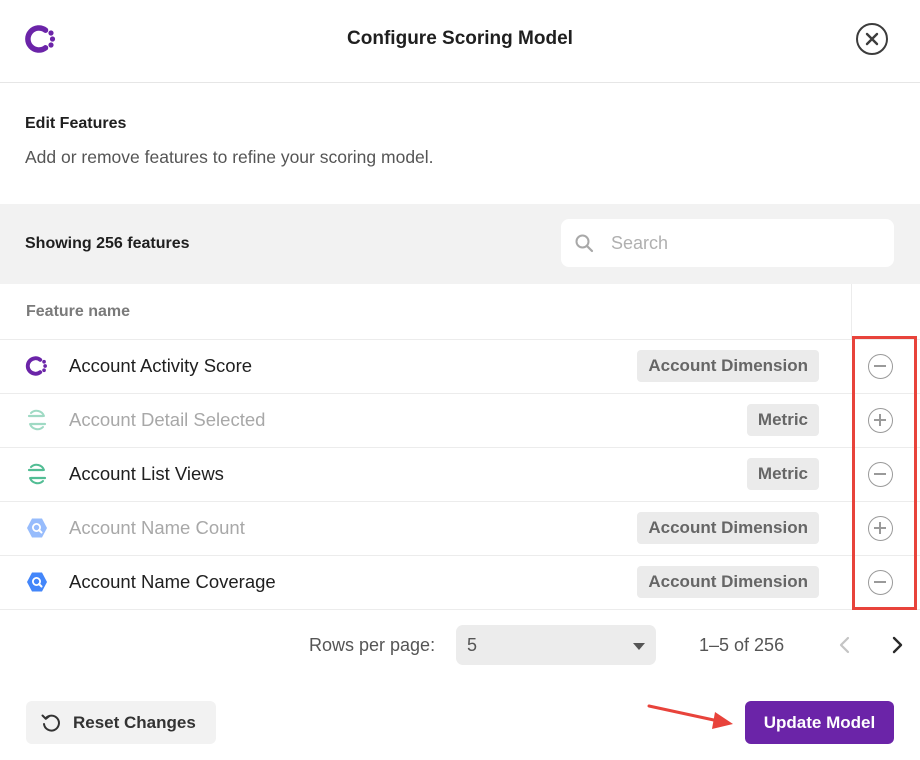 This screenshot has width=920, height=760. I want to click on annotation-highlight-box, so click(884, 473).